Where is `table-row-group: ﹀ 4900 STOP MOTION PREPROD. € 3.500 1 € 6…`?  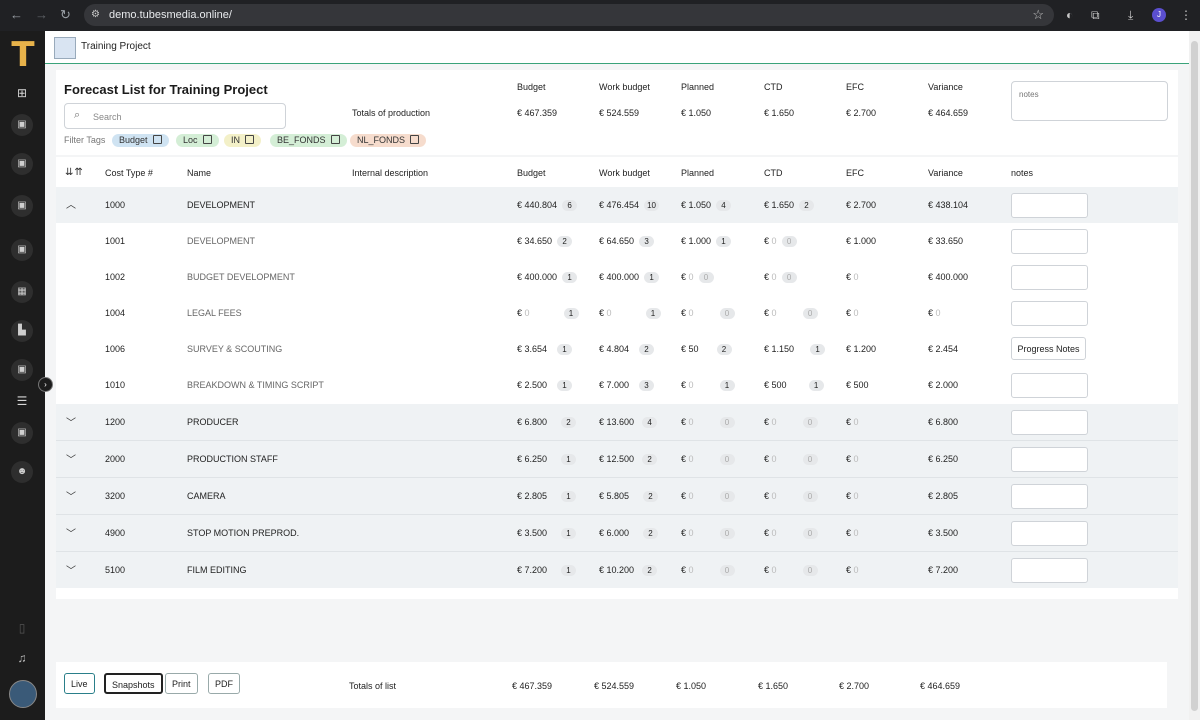
table-row-group: ﹀ 4900 STOP MOTION PREPROD. € 3.500 1 € 6… is located at coordinates (617, 533).